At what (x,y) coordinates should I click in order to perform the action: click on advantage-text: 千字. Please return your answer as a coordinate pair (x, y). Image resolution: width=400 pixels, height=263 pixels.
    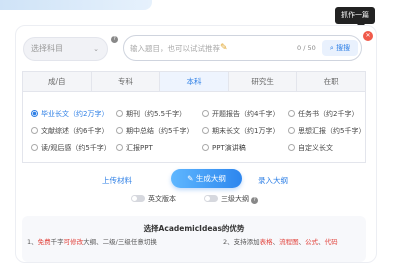
    Looking at the image, I should click on (57, 242).